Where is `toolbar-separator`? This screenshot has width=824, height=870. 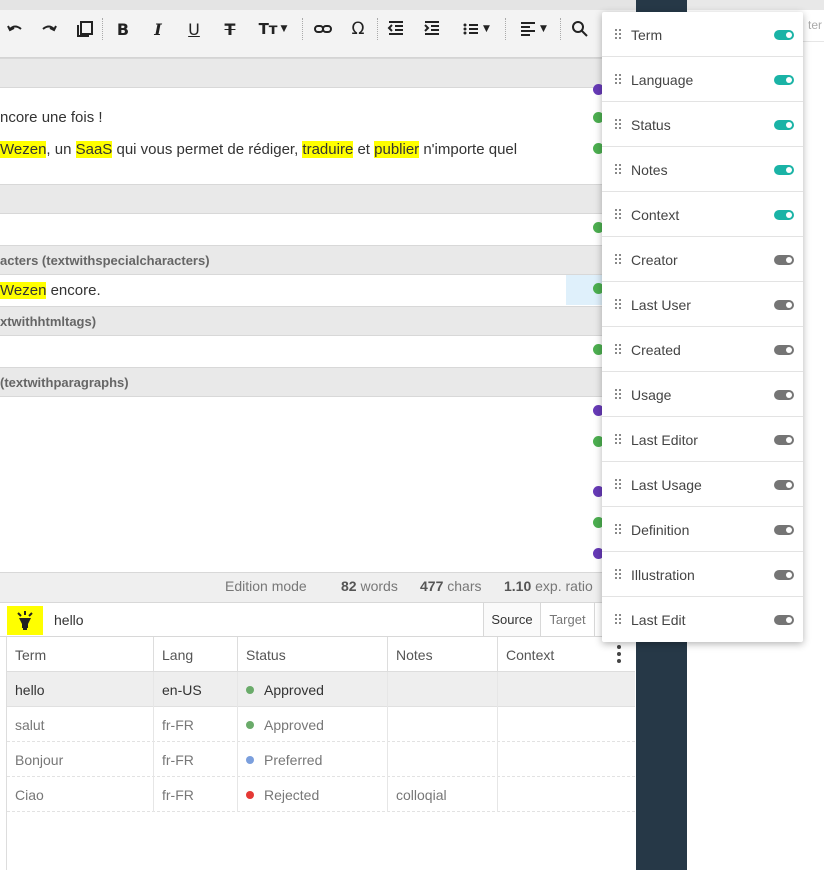
toolbar-separator is located at coordinates (302, 29).